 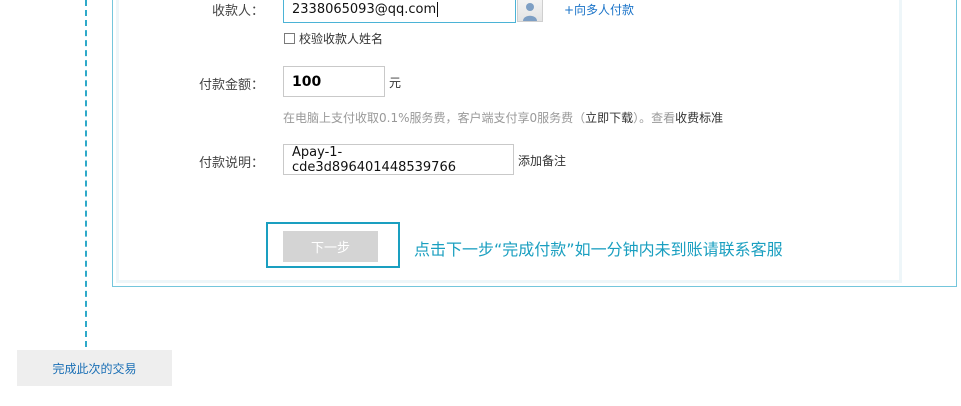 I want to click on next-step-button: 下一步, so click(x=330, y=246).